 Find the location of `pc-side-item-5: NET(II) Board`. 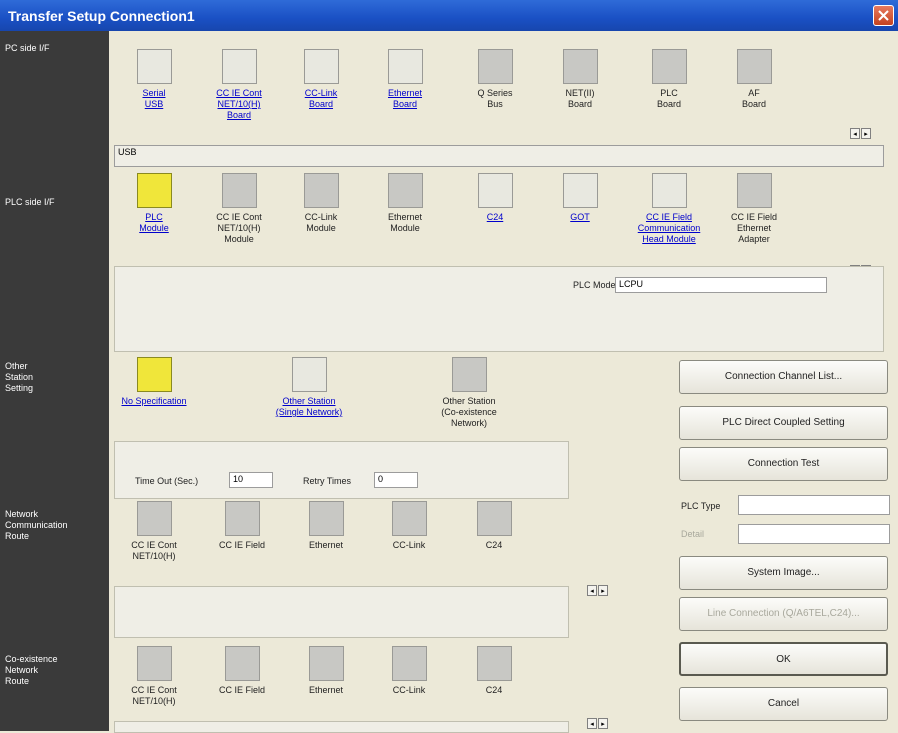

pc-side-item-5: NET(II) Board is located at coordinates (580, 79).